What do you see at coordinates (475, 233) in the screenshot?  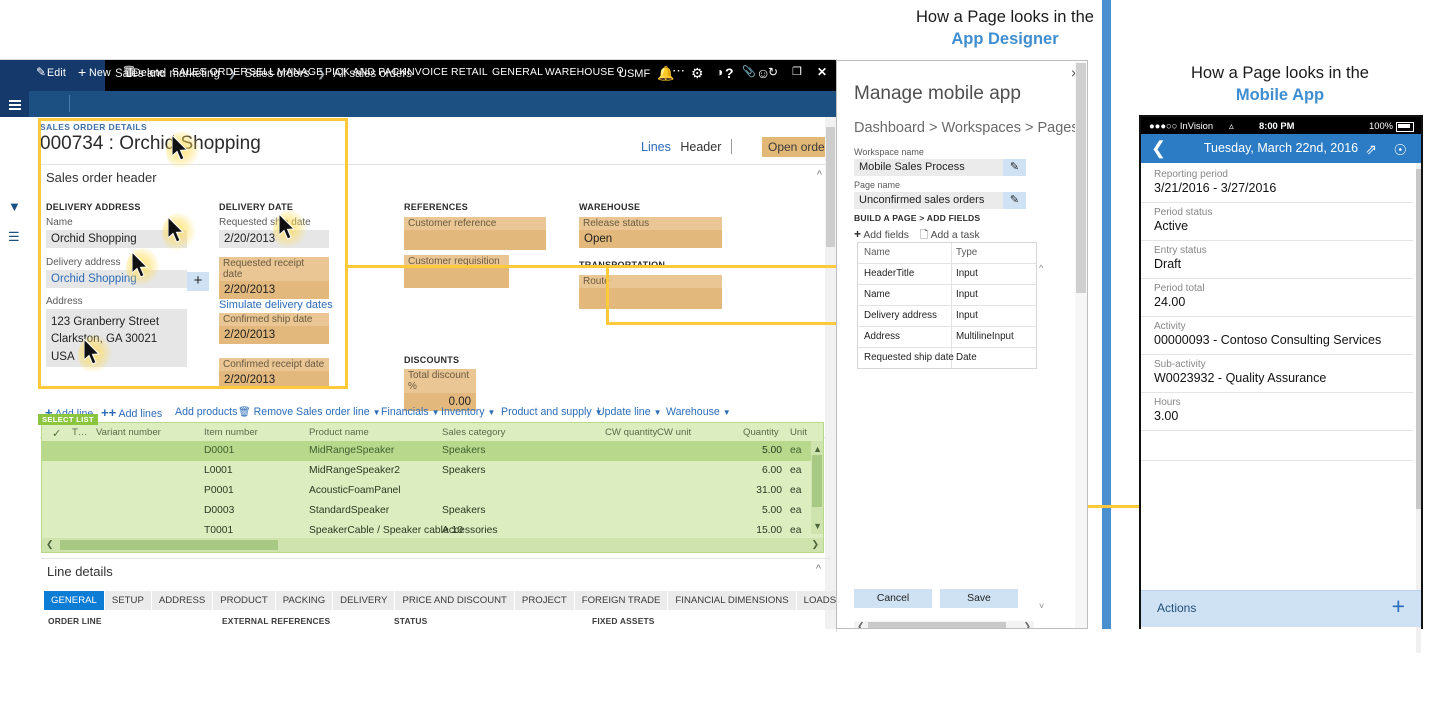 I see `field-customer-reference: Customer reference` at bounding box center [475, 233].